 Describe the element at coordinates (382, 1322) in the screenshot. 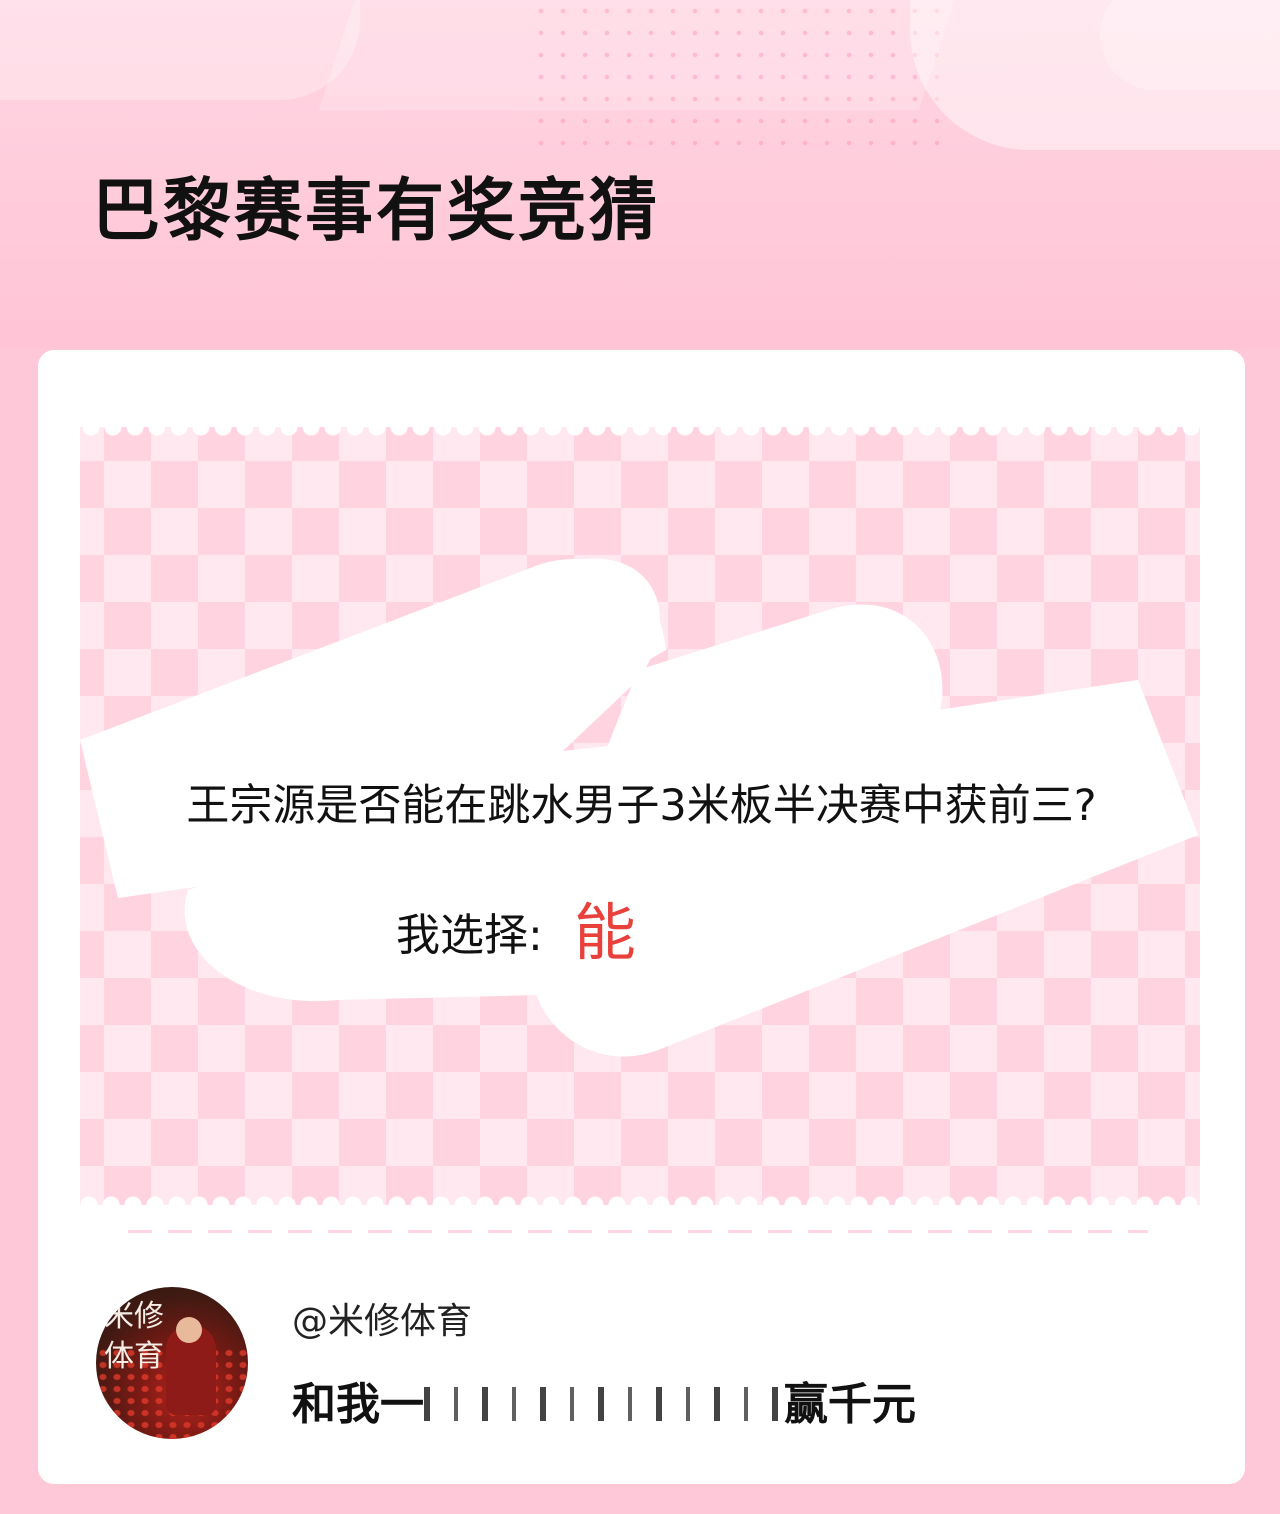

I see `username: @米修体育` at that location.